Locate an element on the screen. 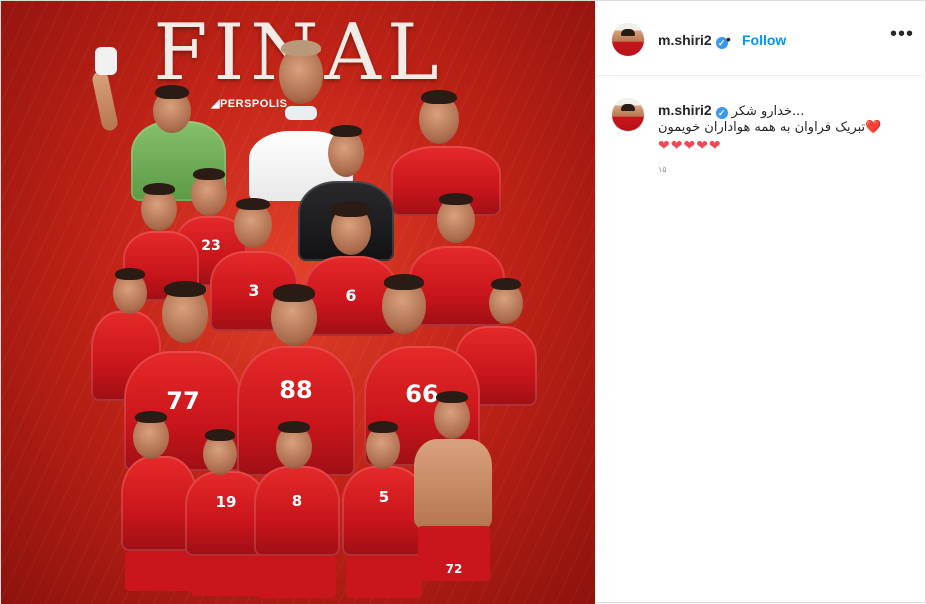 Image resolution: width=926 pixels, height=604 pixels. player-72-shirtless: 72 is located at coordinates (453, 496).